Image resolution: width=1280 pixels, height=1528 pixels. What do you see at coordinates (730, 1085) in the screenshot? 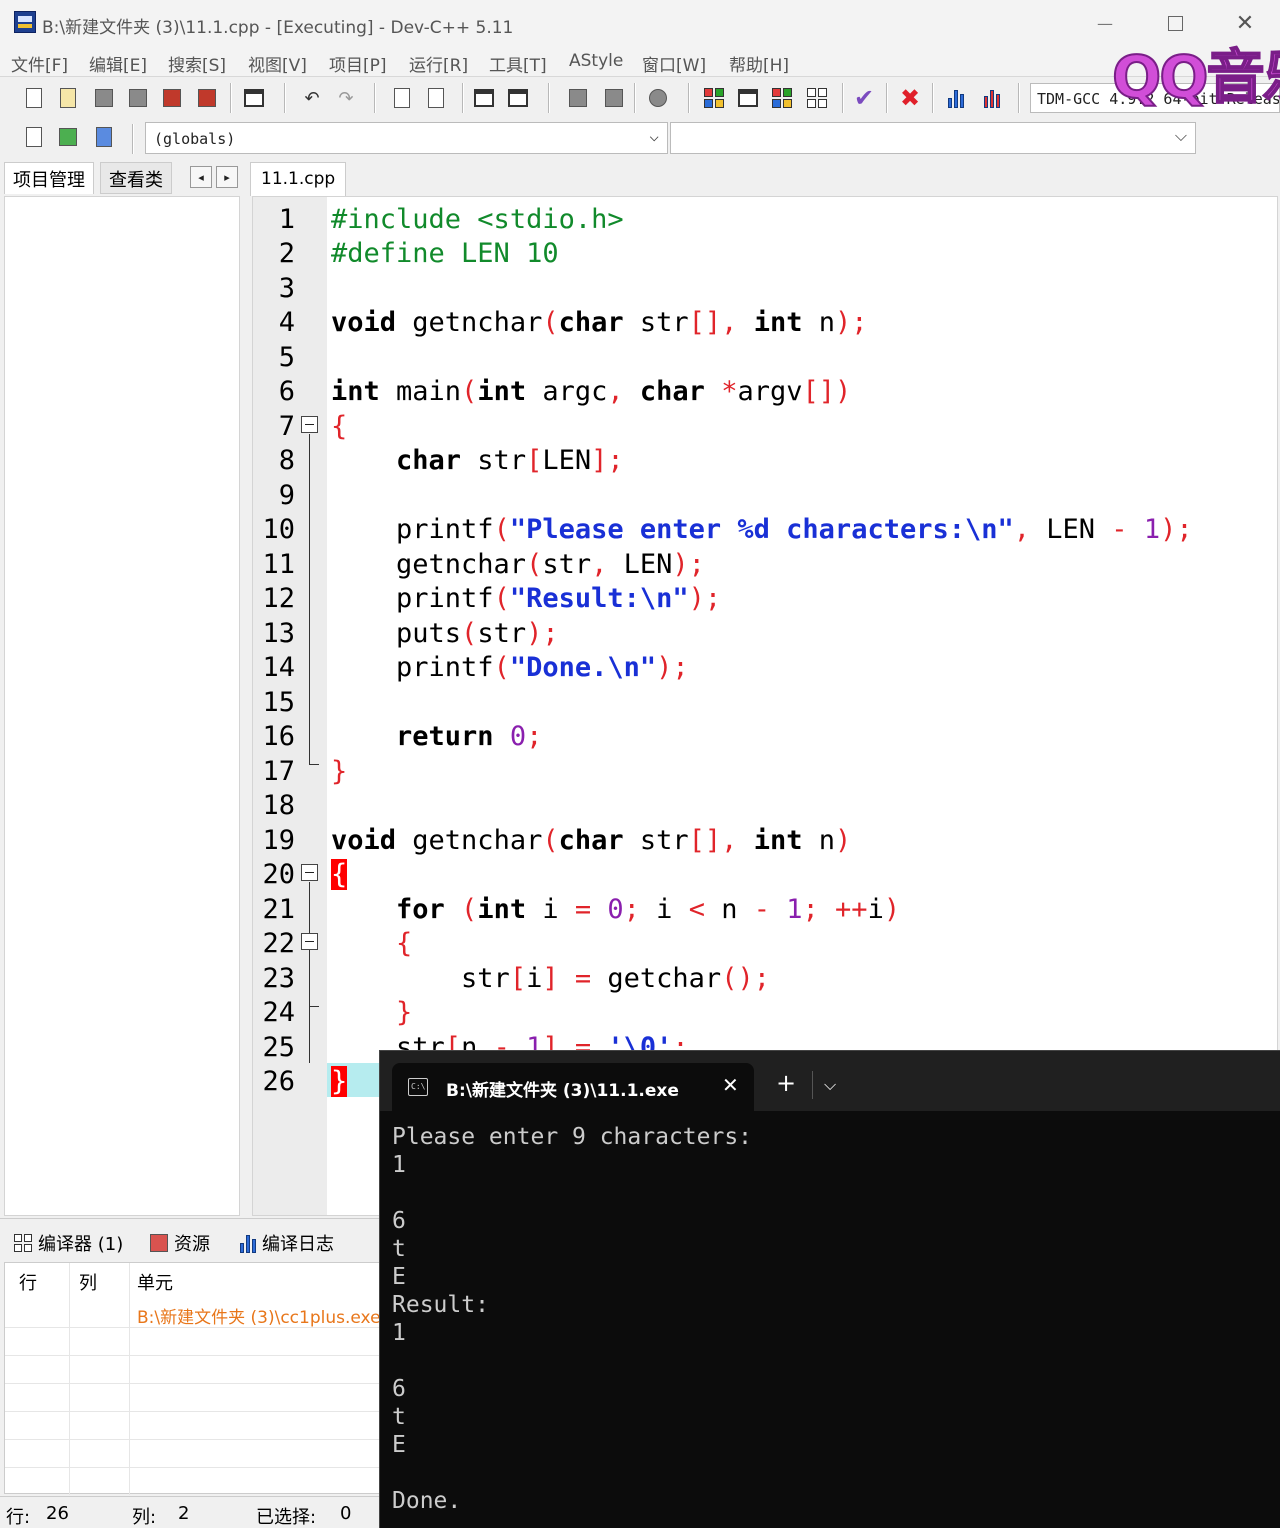
I see `terminal-tab-close-button: ✕` at bounding box center [730, 1085].